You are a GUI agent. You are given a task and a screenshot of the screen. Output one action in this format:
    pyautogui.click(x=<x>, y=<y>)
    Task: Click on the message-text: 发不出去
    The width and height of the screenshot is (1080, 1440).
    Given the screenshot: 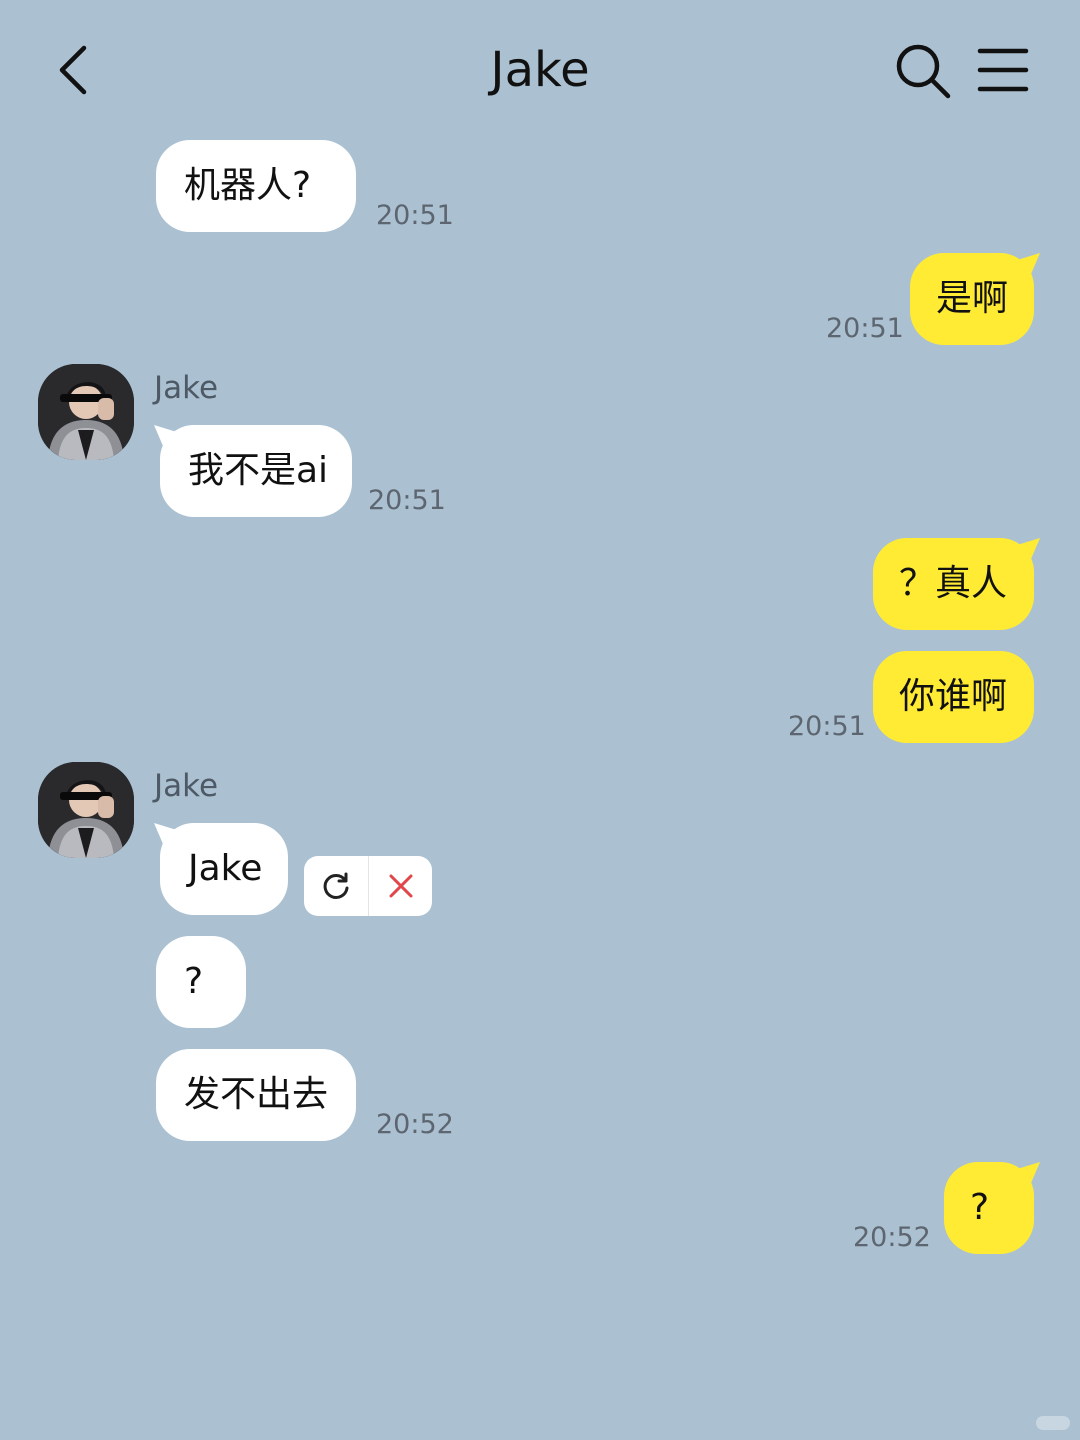 What is the action you would take?
    pyautogui.click(x=256, y=1094)
    